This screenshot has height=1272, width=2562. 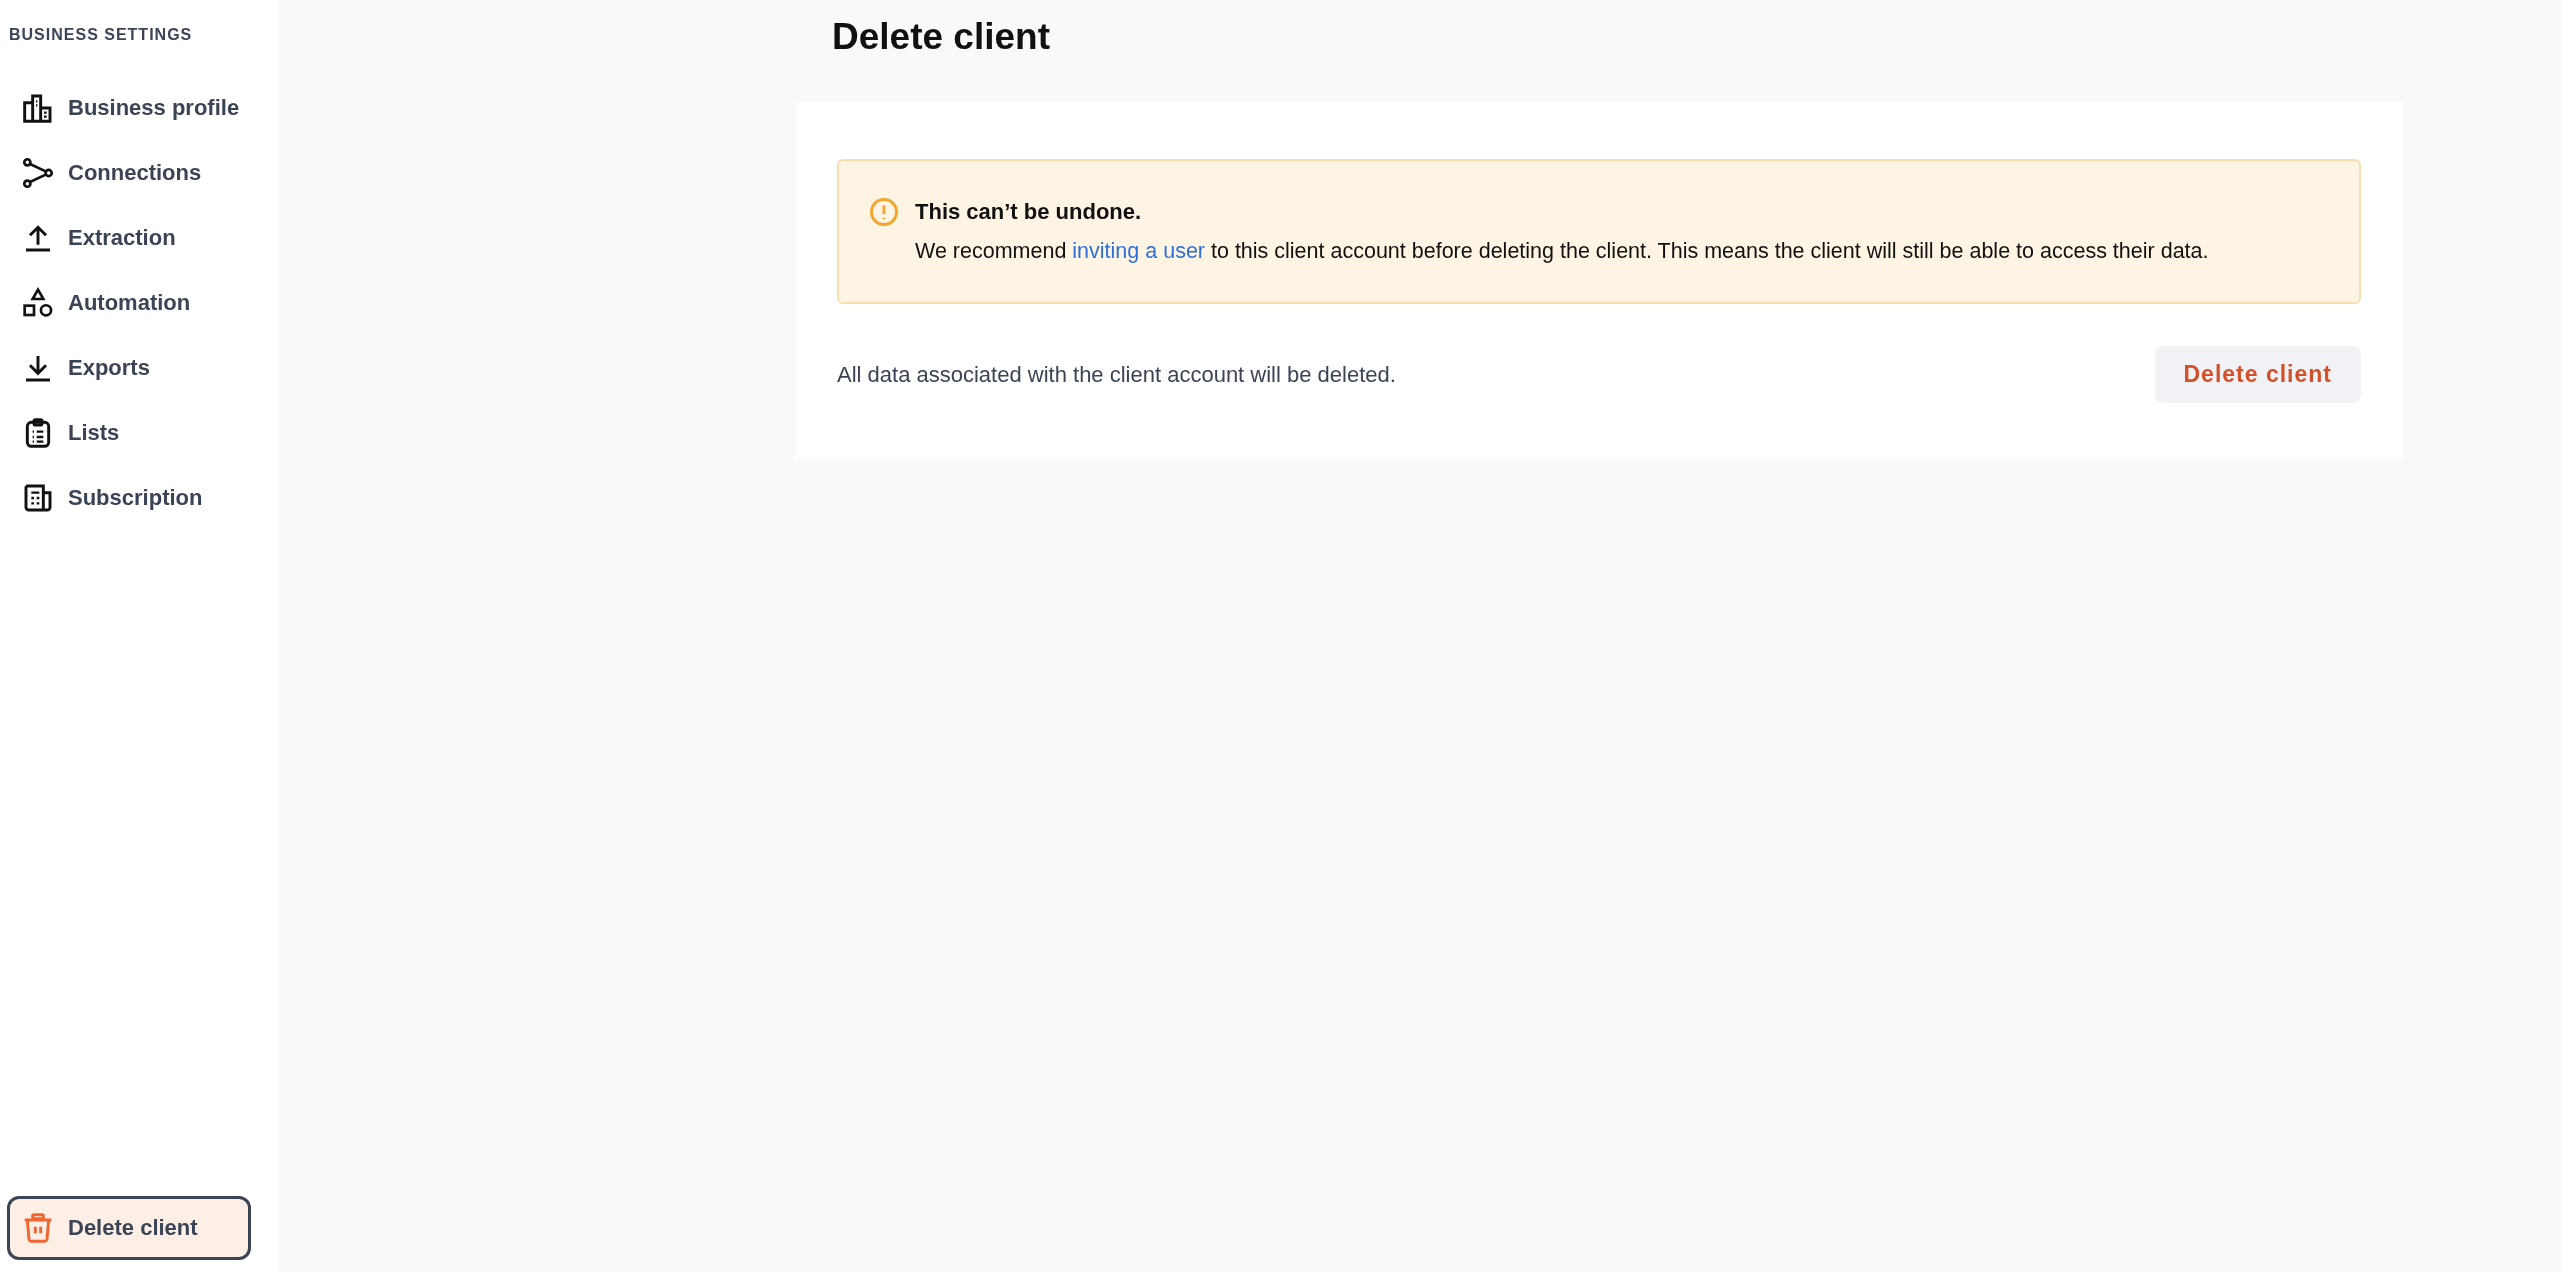 What do you see at coordinates (38, 108) in the screenshot?
I see `buildings-icon` at bounding box center [38, 108].